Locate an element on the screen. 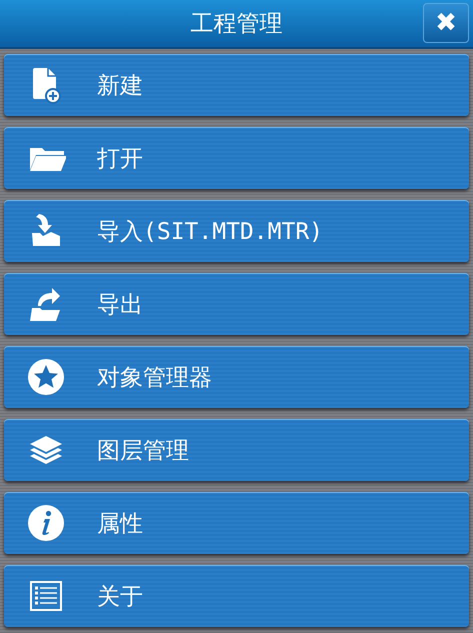  menu-item: 关于 is located at coordinates (236, 596).